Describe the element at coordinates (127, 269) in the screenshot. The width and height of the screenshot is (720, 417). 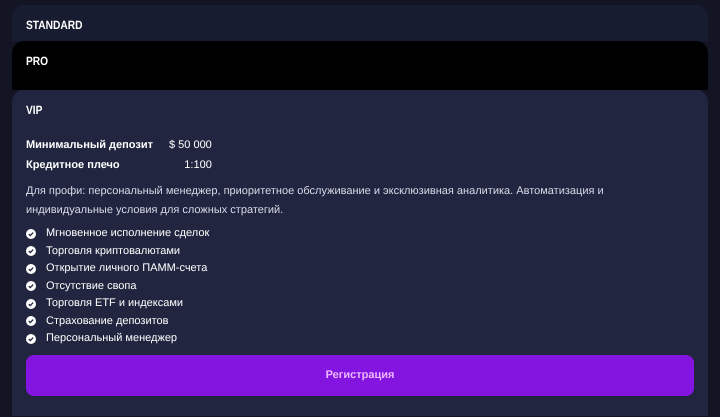
I see `feature-text: Открытие личного ПАММ-счета` at that location.